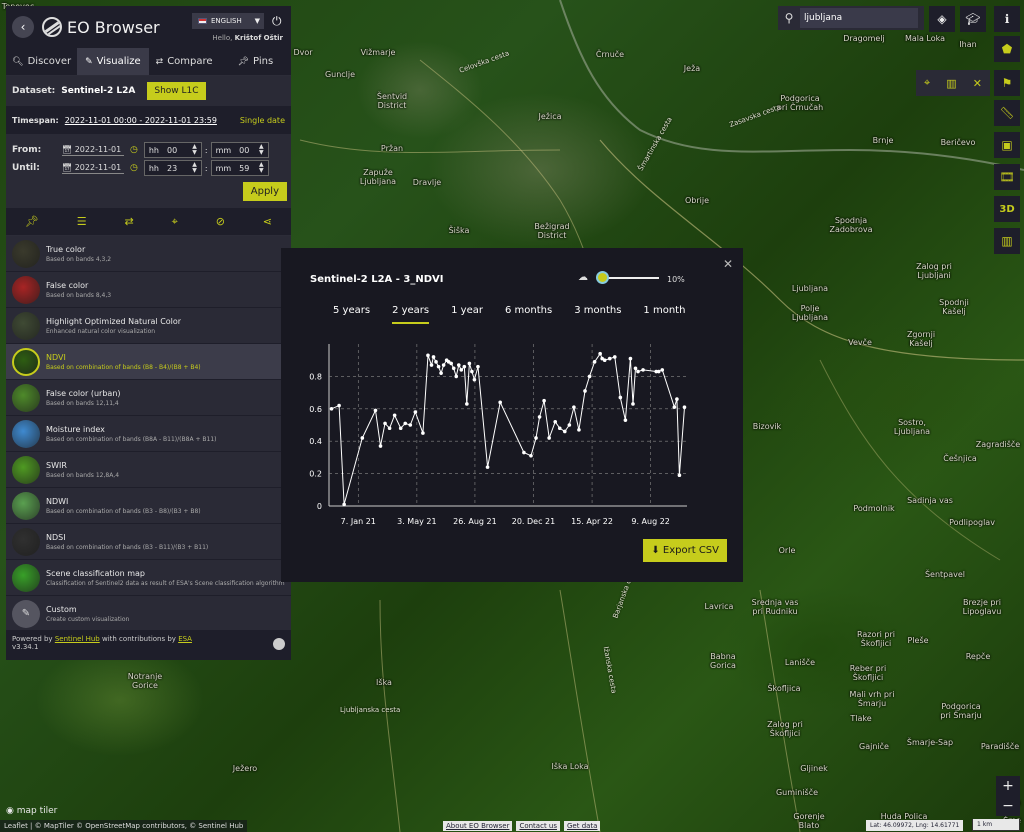 This screenshot has height=832, width=1024. Describe the element at coordinates (951, 83) in the screenshot. I see `bar-chart-icon: ▥` at that location.